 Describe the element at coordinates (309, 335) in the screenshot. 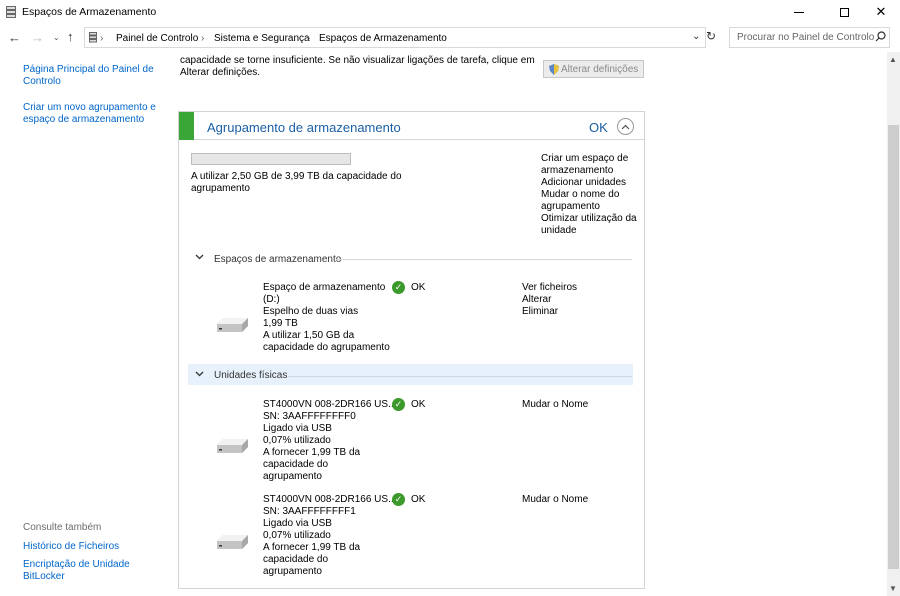

I see `space-usage-line1: A utilizar 1,50 GB da` at that location.